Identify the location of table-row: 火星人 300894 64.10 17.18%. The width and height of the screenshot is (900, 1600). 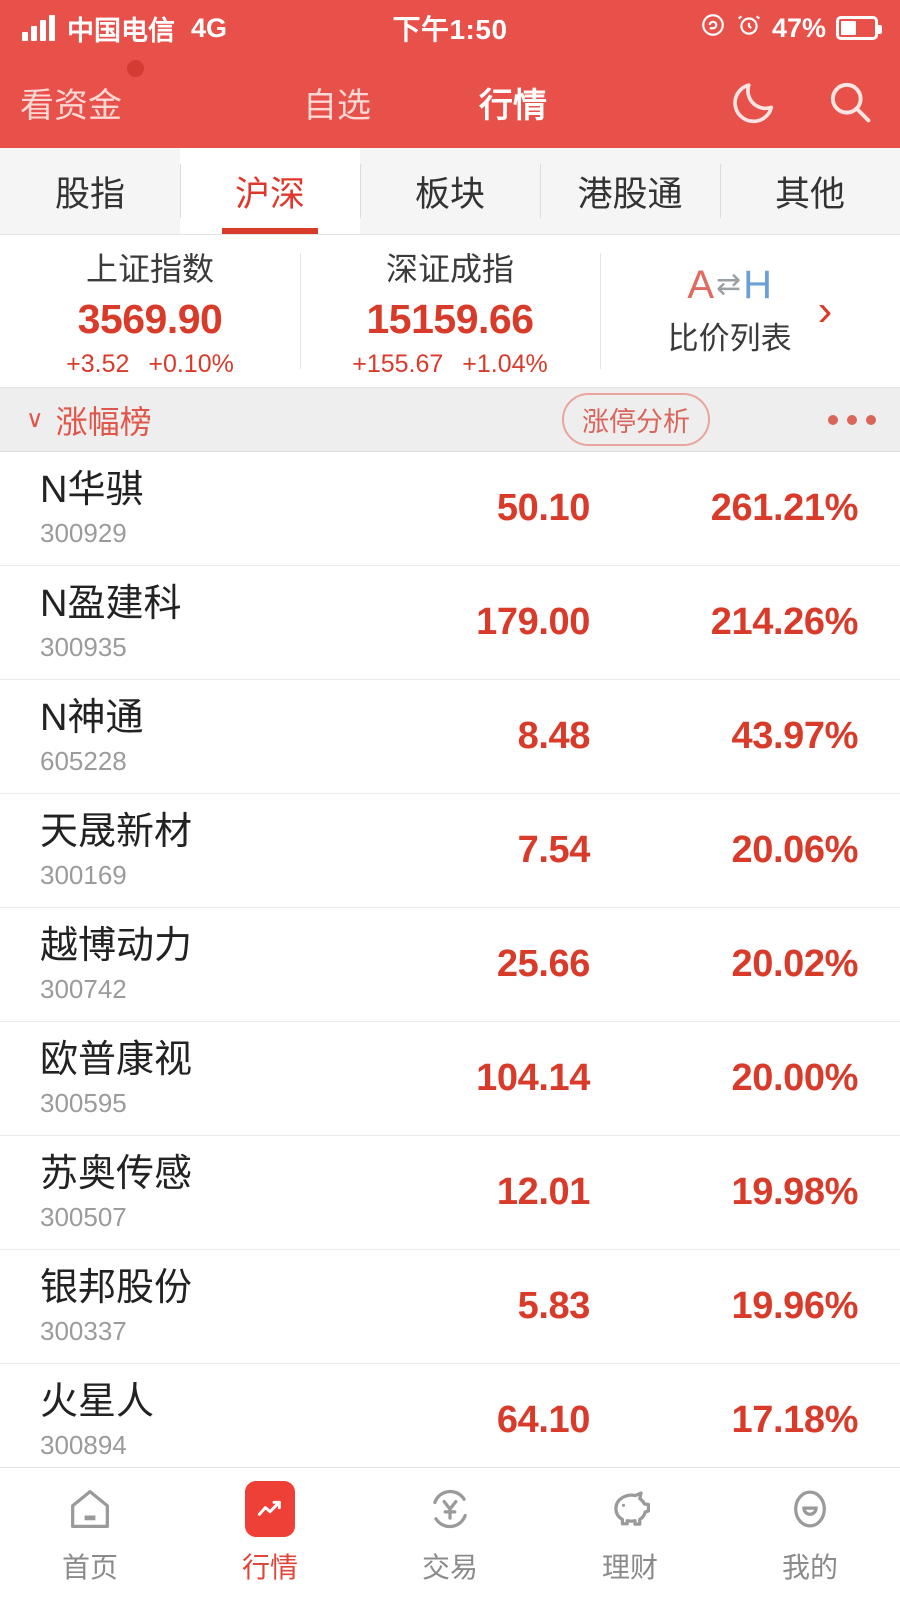
(450, 1415).